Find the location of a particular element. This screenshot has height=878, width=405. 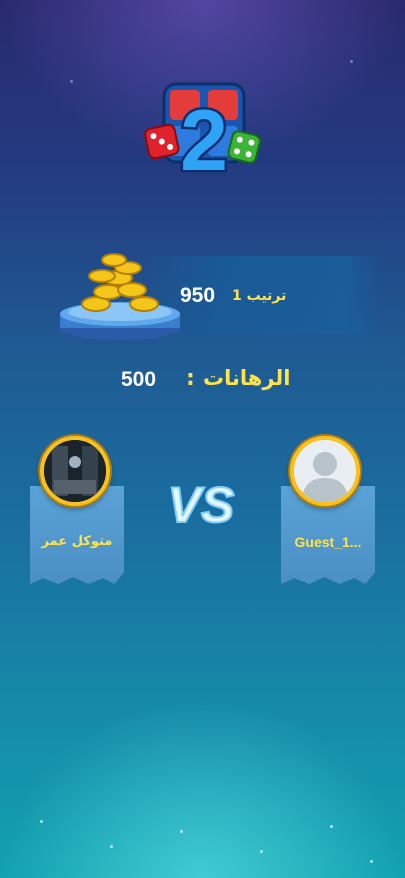

vs-label: VS is located at coordinates (201, 505).